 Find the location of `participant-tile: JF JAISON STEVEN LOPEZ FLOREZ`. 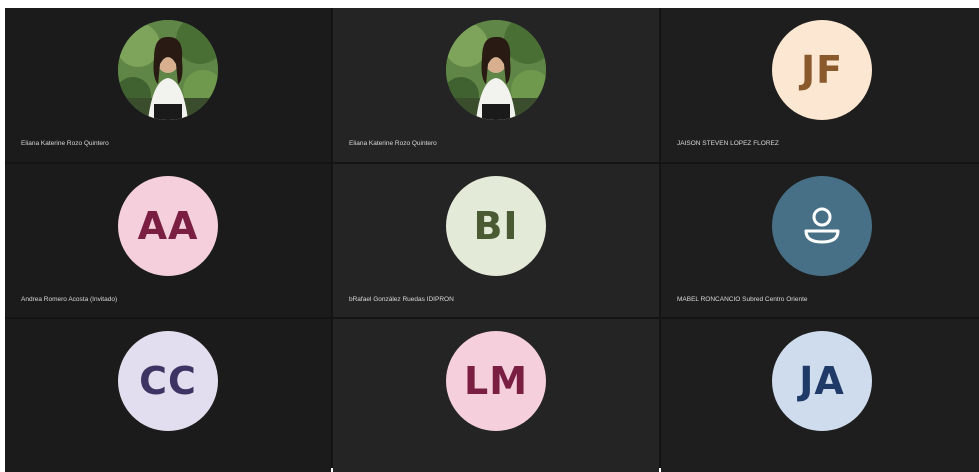

participant-tile: JF JAISON STEVEN LOPEZ FLOREZ is located at coordinates (820, 85).